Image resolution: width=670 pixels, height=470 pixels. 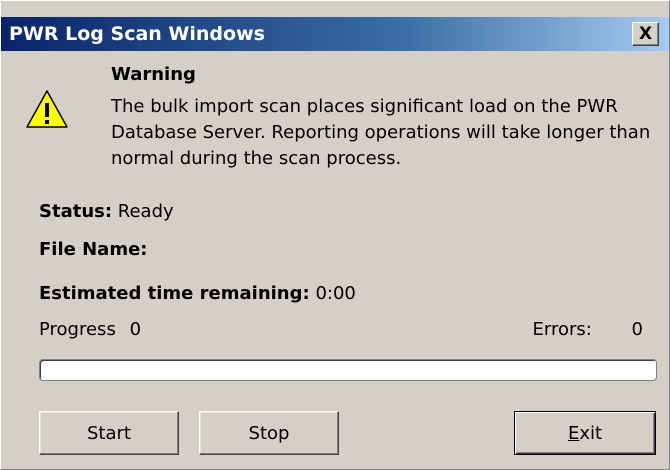 I want to click on start-button-label: Start, so click(x=109, y=433).